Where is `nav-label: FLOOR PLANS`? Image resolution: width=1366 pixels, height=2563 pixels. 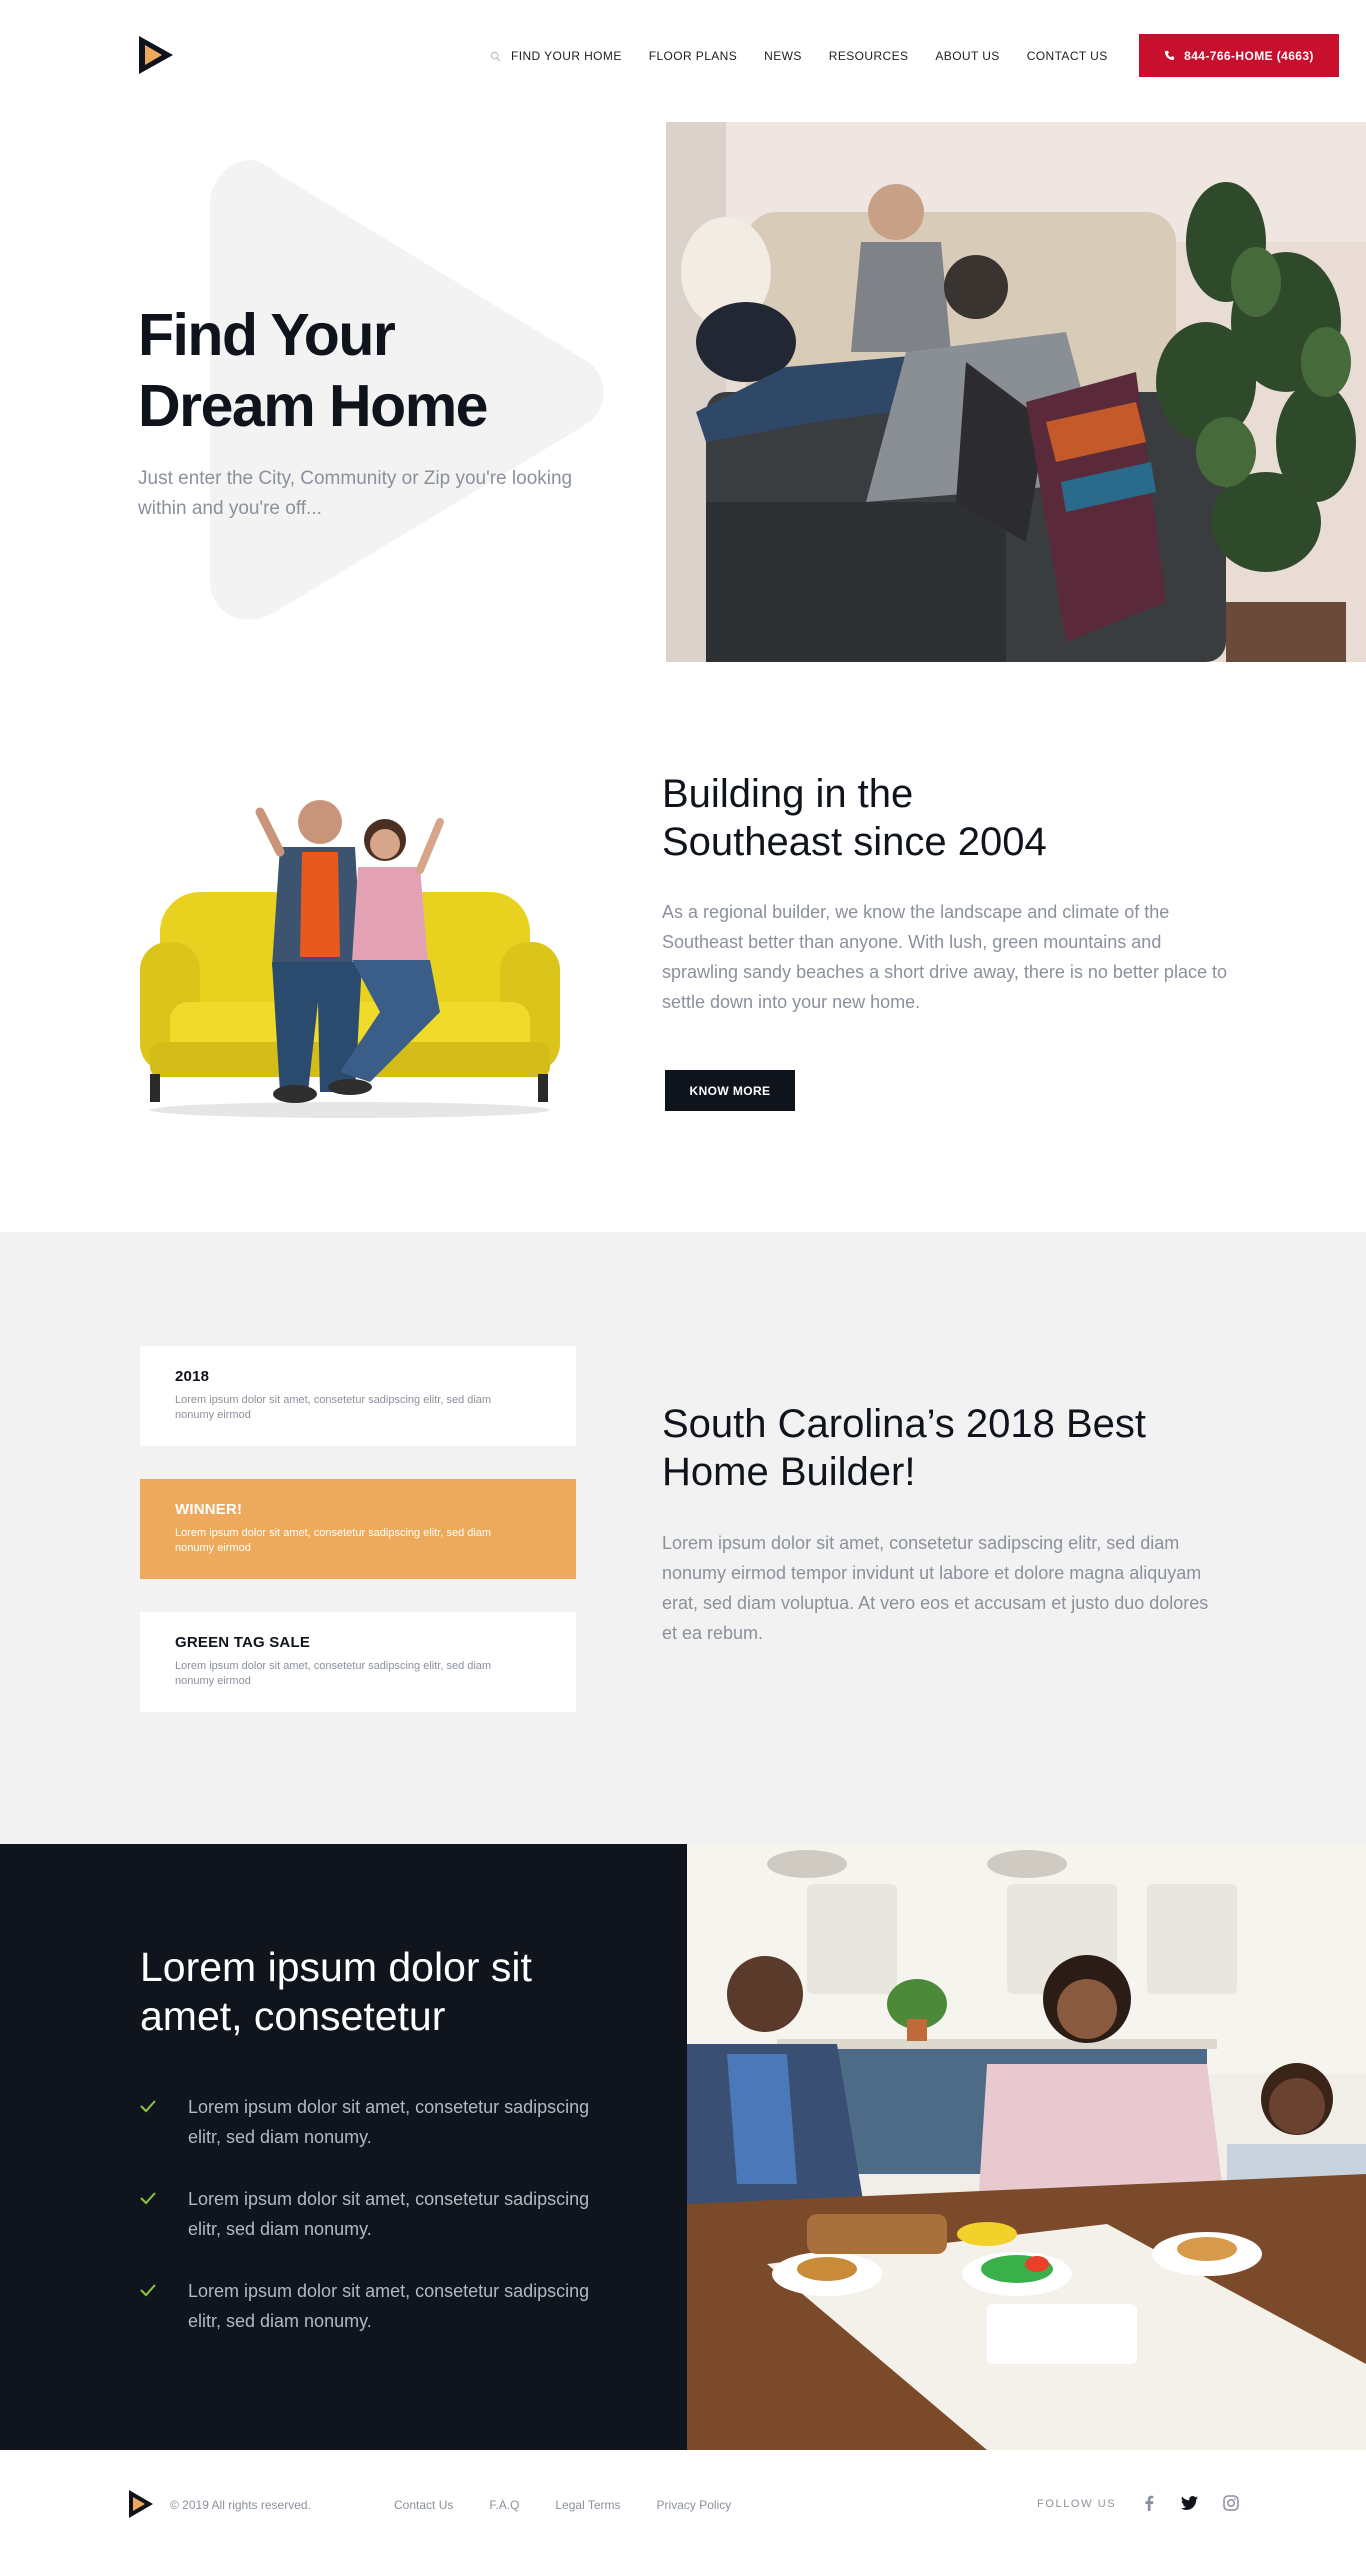 nav-label: FLOOR PLANS is located at coordinates (693, 56).